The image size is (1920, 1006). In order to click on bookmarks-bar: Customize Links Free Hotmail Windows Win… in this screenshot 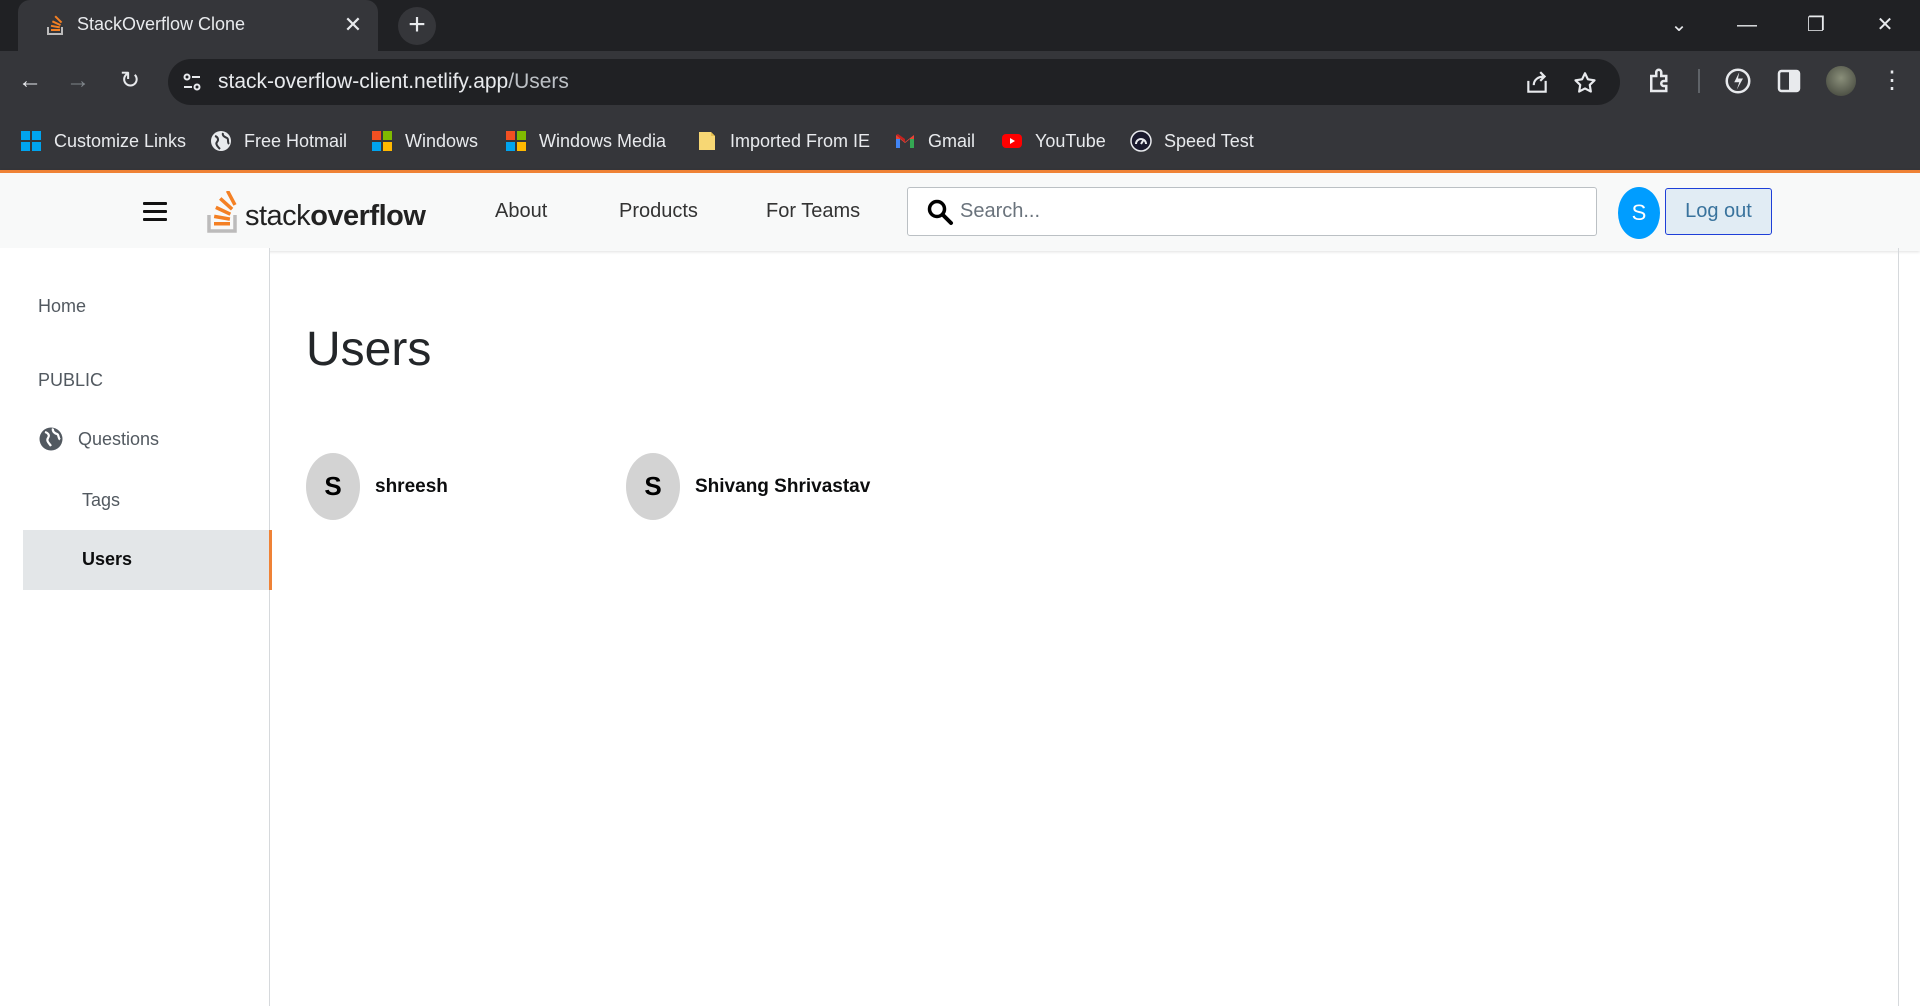, I will do `click(960, 141)`.